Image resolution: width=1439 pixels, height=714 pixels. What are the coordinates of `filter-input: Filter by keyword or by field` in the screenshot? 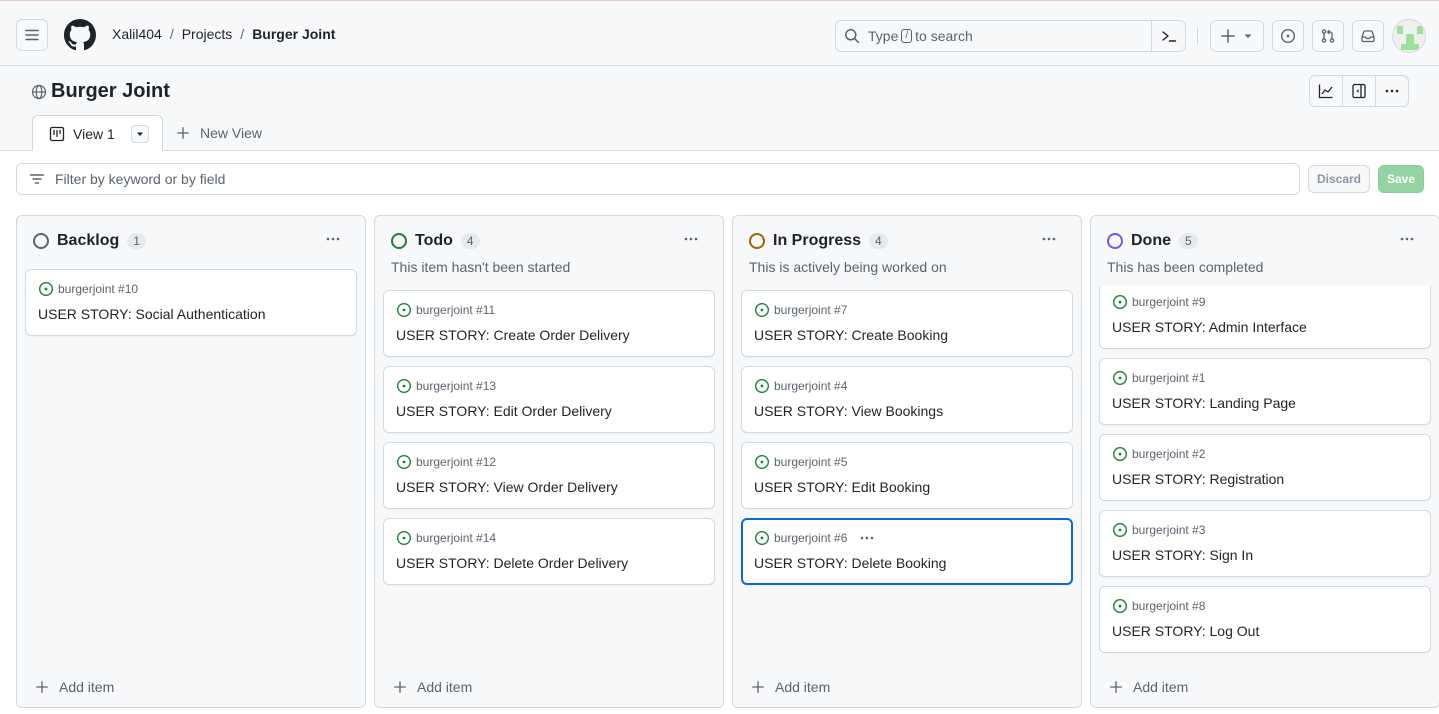 It's located at (658, 179).